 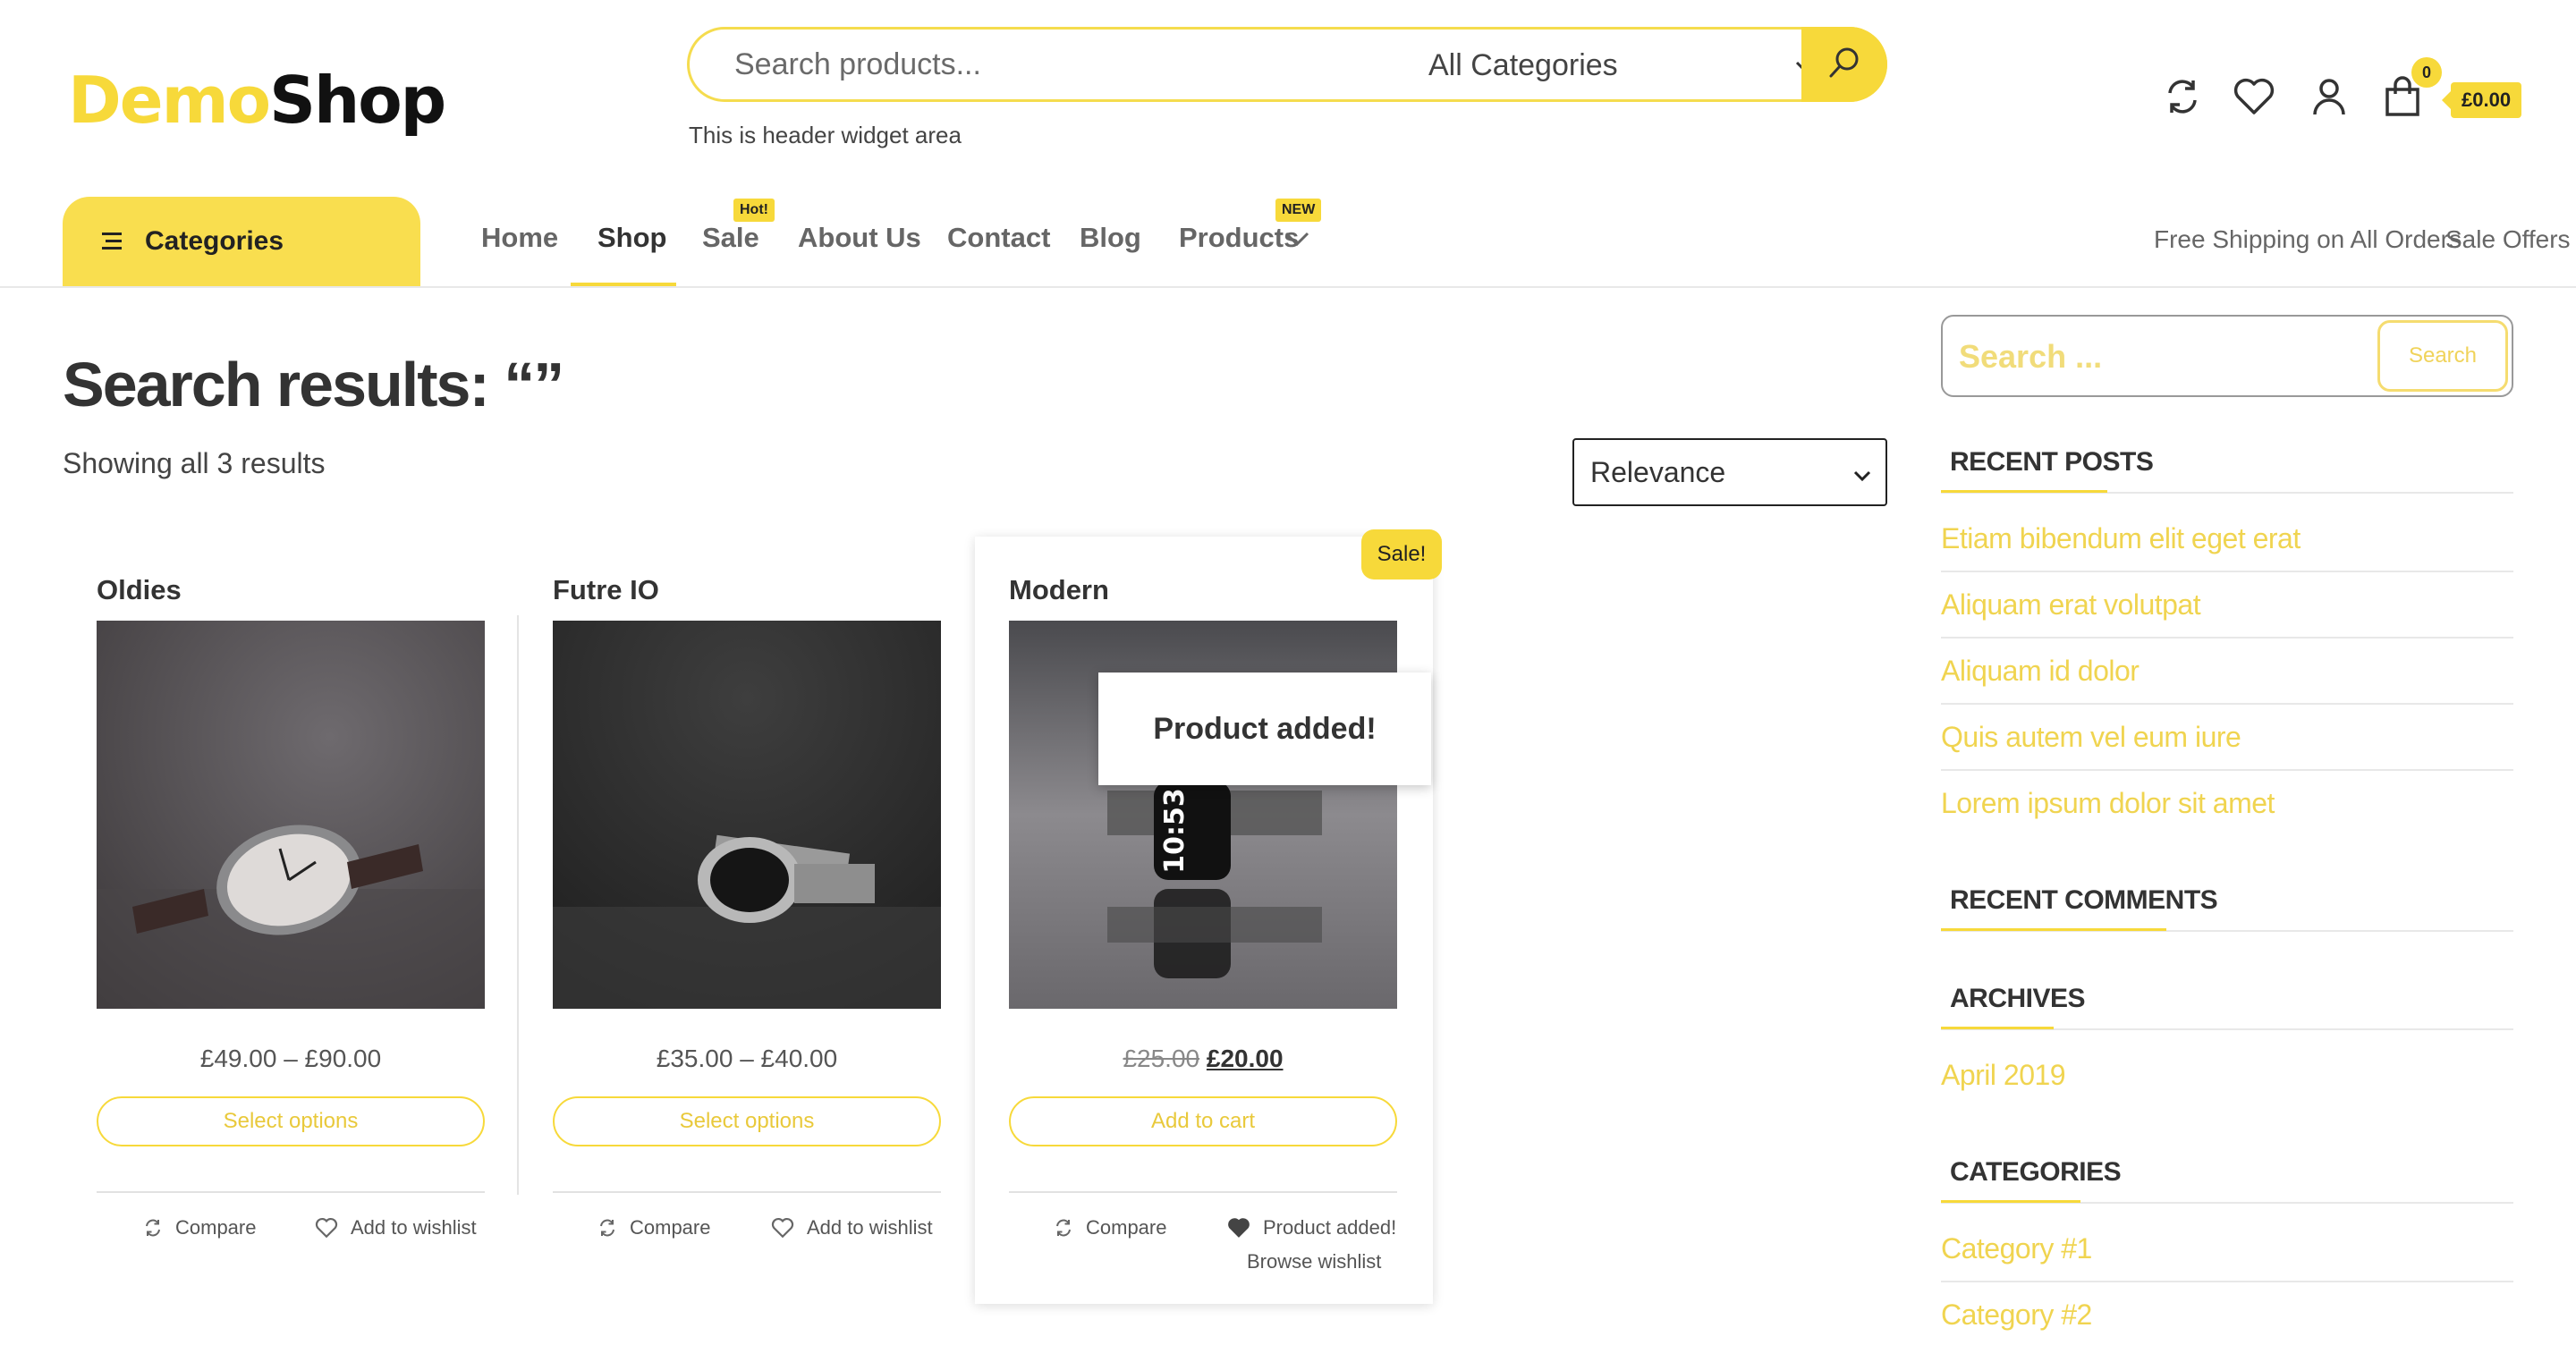 I want to click on sale-badge: Sale!, so click(x=1401, y=554).